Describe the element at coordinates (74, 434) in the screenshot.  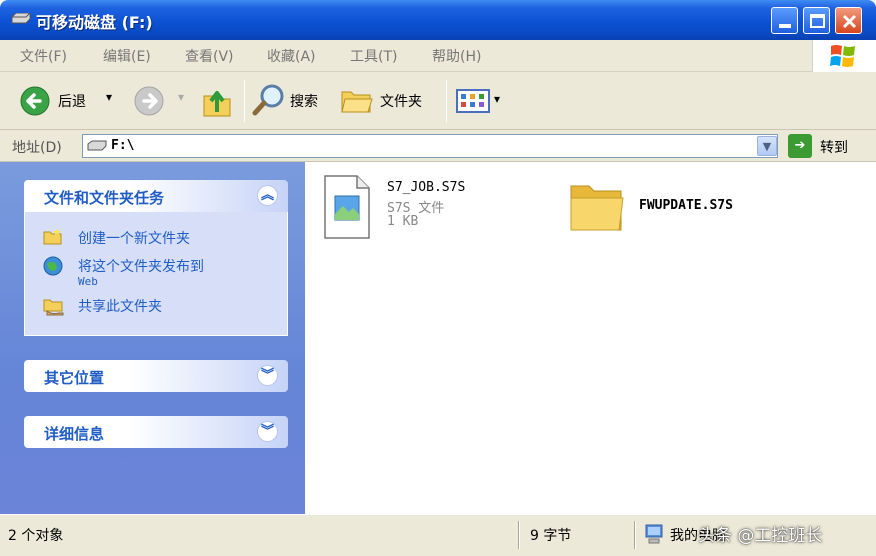
I see `details-title: 详细信息` at that location.